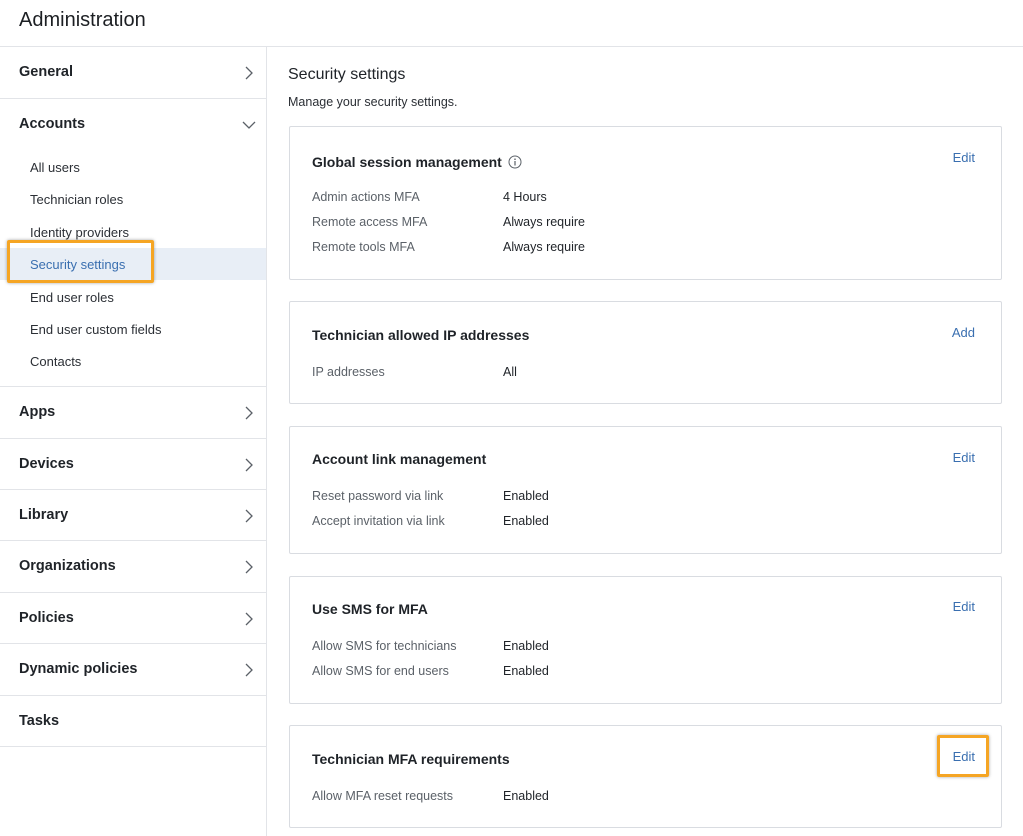 This screenshot has width=1023, height=836. Describe the element at coordinates (511, 23) in the screenshot. I see `top-bar: Administration` at that location.